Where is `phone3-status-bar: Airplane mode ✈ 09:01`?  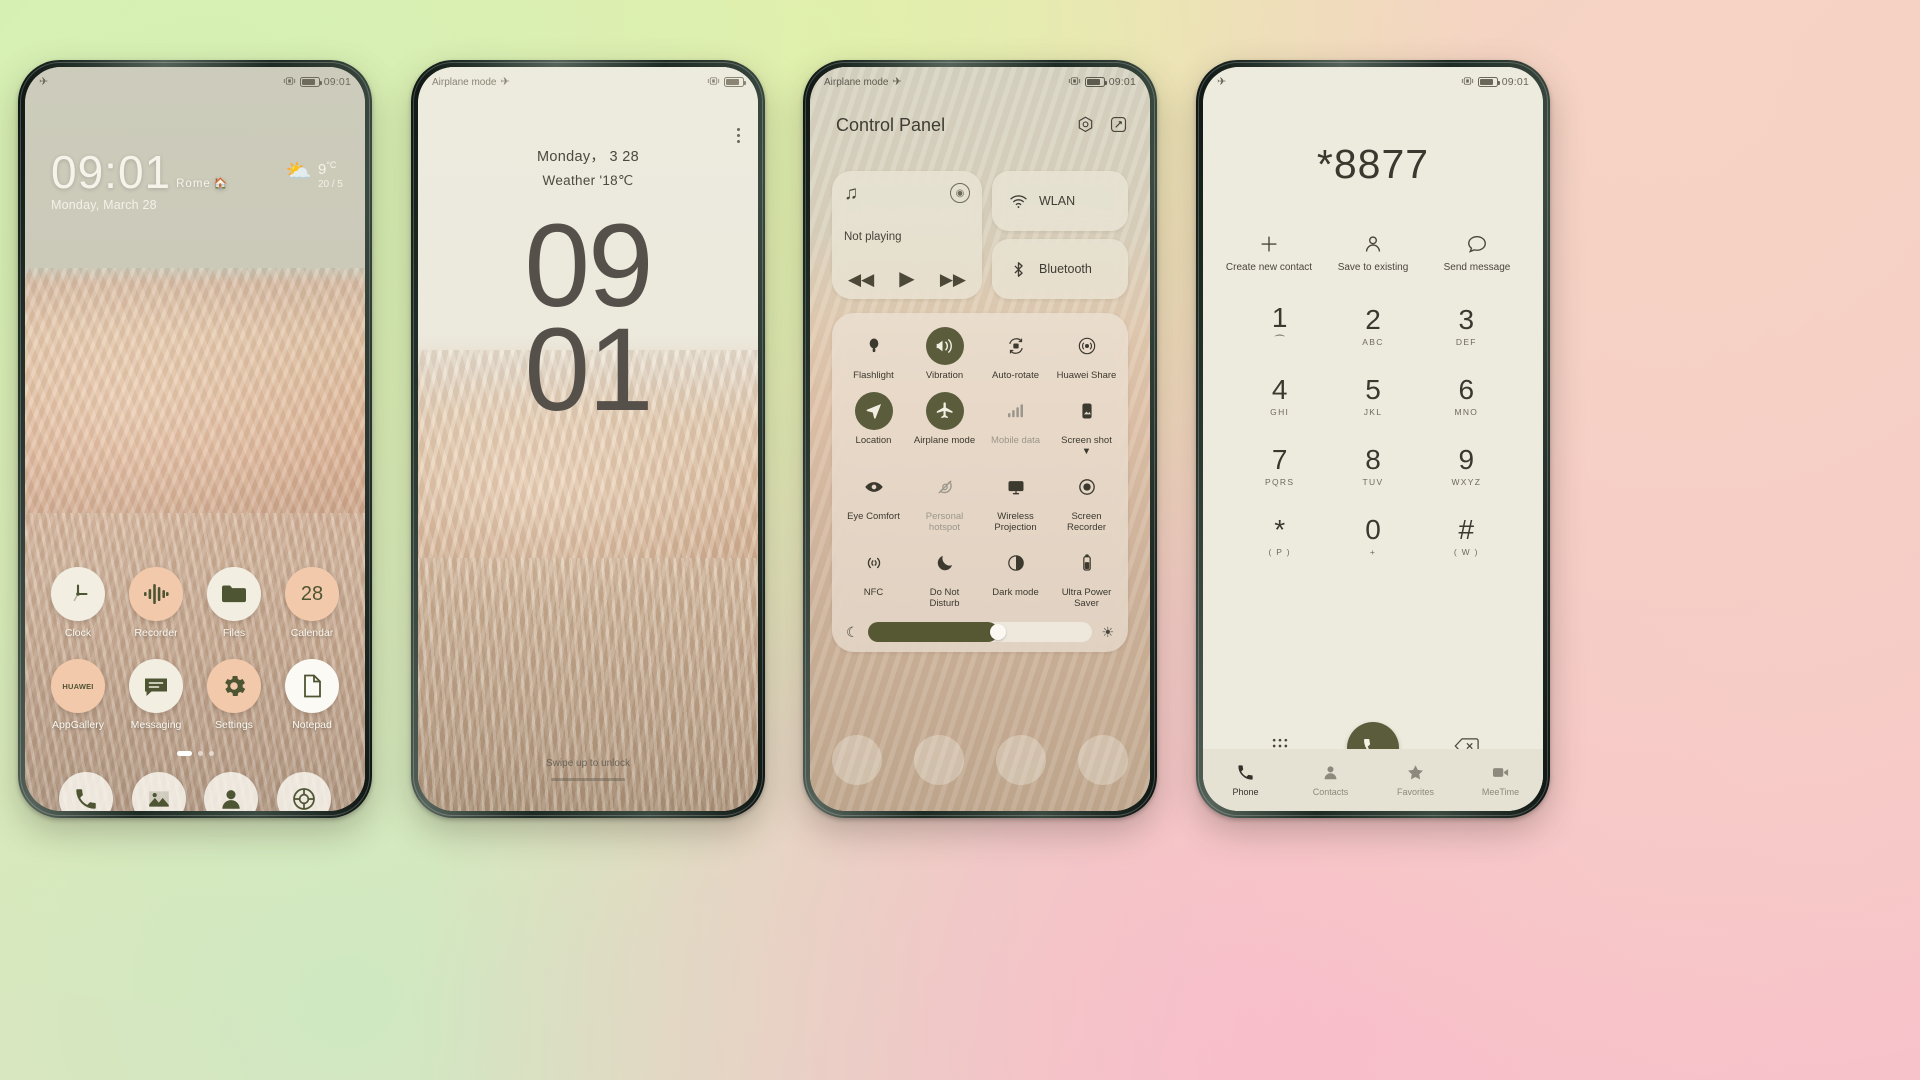
phone3-status-bar: Airplane mode ✈ 09:01 is located at coordinates (980, 82).